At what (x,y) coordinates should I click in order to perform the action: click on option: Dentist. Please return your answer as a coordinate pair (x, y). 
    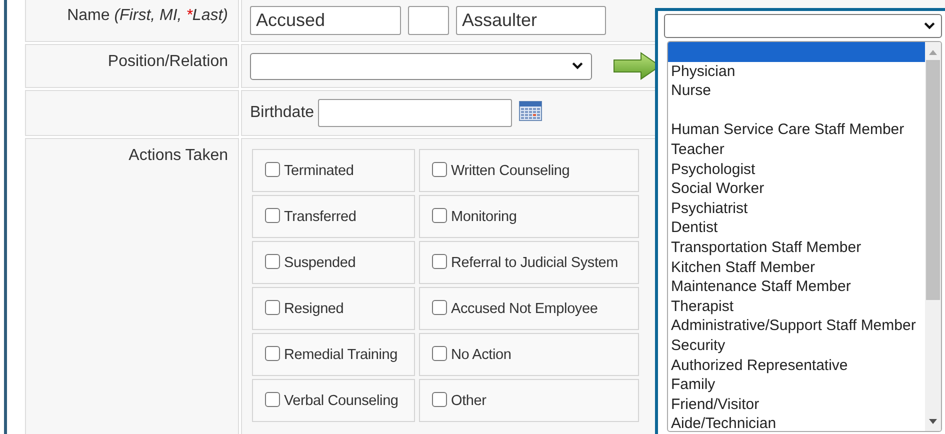
    Looking at the image, I should click on (796, 228).